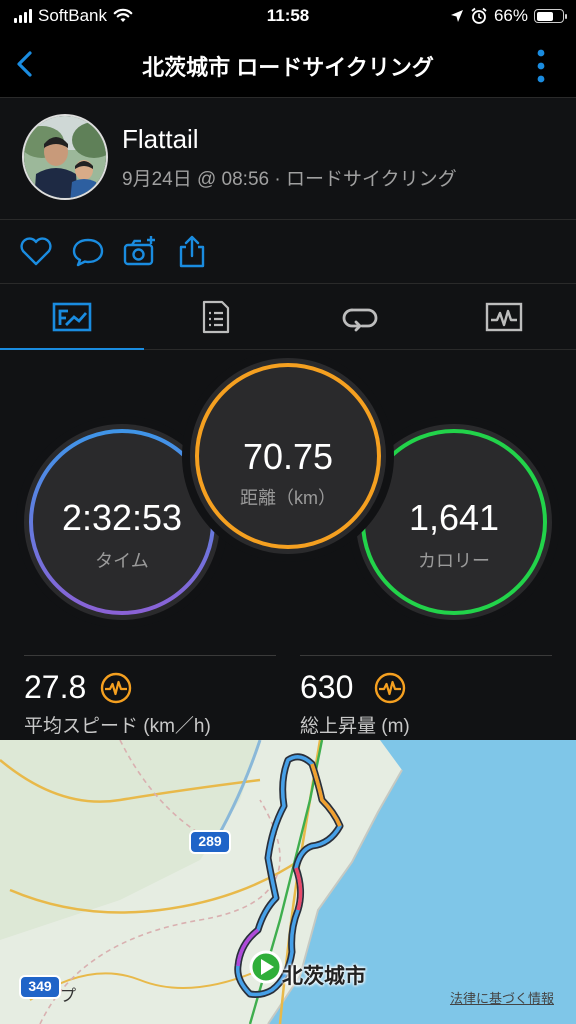 The image size is (576, 1024). What do you see at coordinates (324, 976) in the screenshot?
I see `map-city-label: 北茨城市` at bounding box center [324, 976].